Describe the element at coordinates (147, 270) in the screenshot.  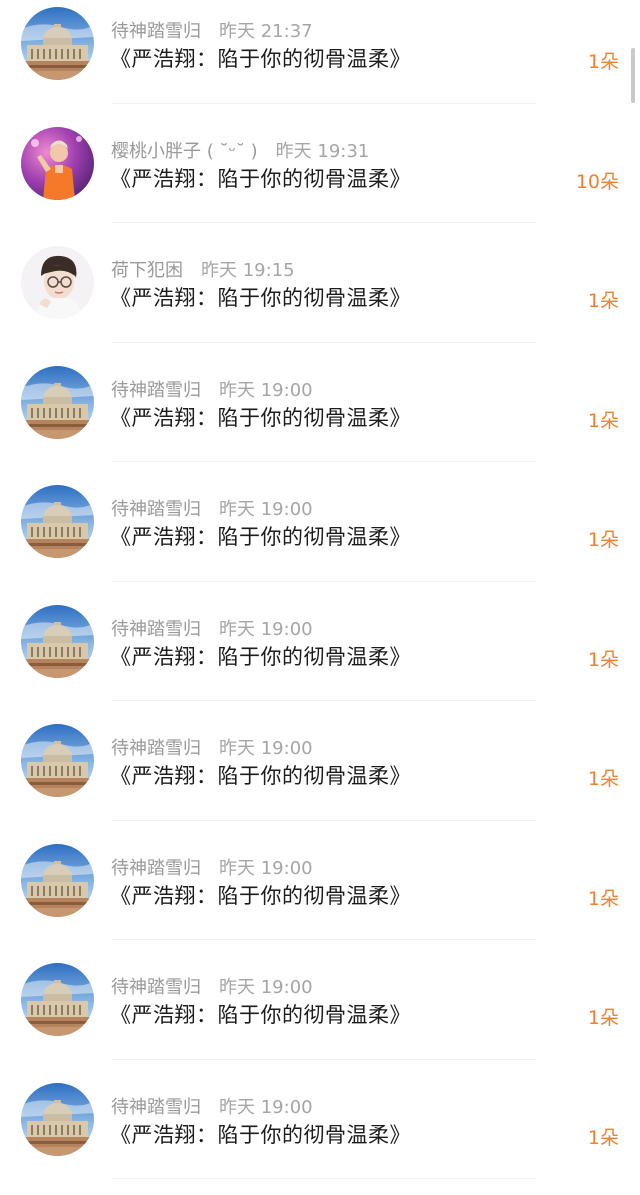
I see `username: 荷下犯困` at that location.